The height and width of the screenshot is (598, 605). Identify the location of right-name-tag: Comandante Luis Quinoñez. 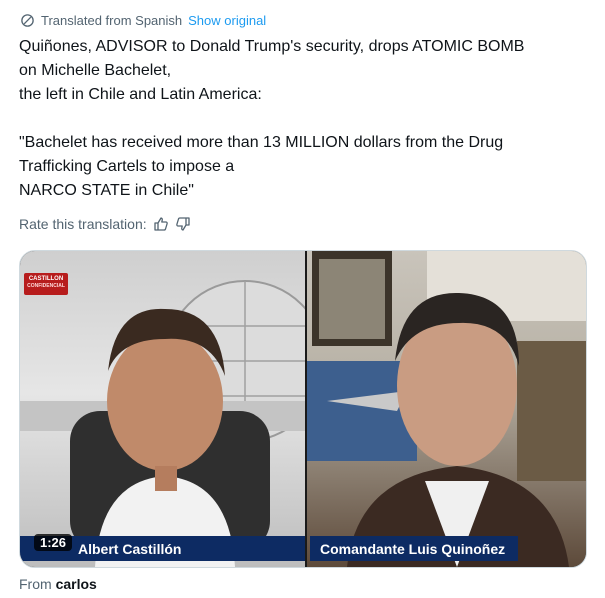
(414, 548).